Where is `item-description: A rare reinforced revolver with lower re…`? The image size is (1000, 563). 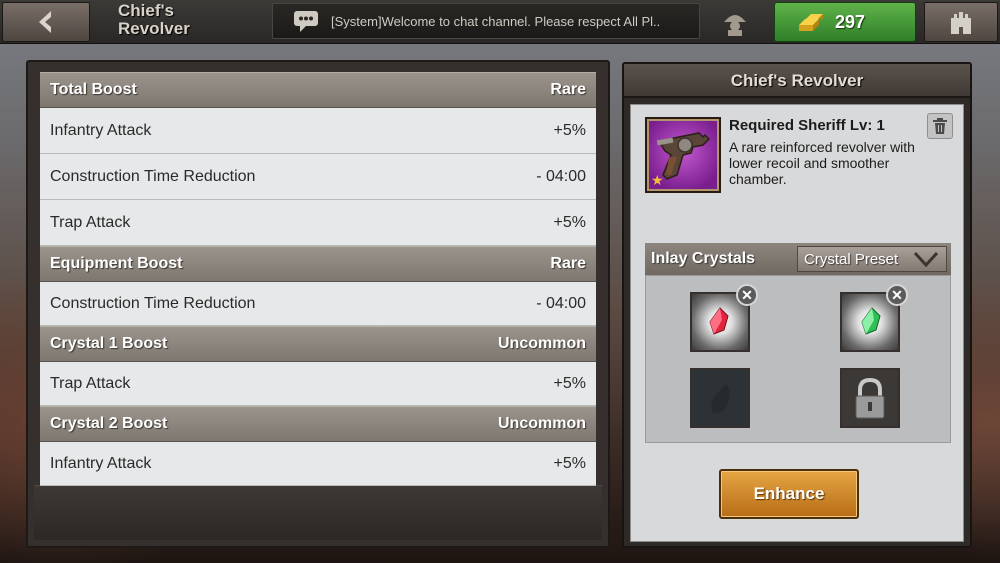 item-description: A rare reinforced revolver with lower re… is located at coordinates (822, 163).